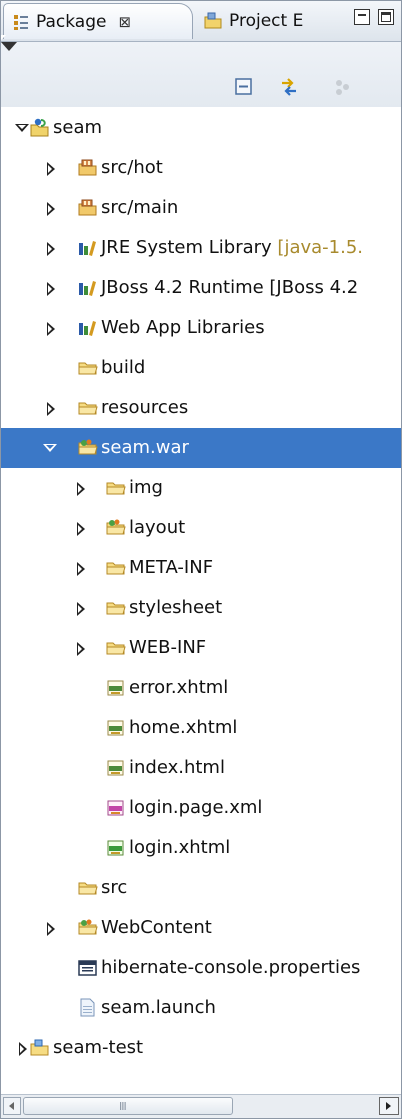 The width and height of the screenshot is (402, 1119). I want to click on tree-item-name: index.html, so click(177, 767).